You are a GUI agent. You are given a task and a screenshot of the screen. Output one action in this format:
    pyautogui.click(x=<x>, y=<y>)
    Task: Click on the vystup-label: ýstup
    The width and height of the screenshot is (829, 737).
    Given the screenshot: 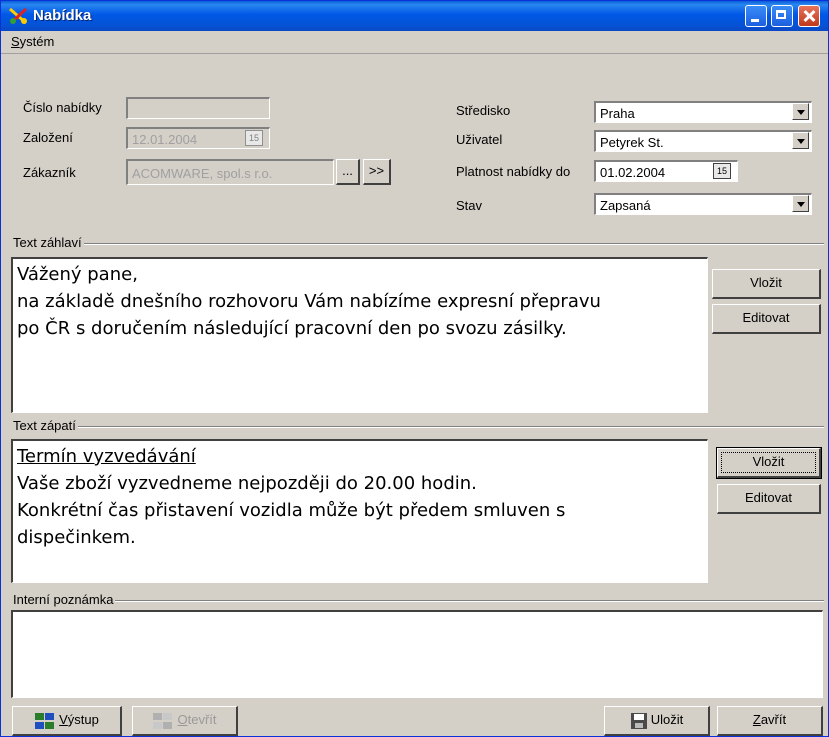 What is the action you would take?
    pyautogui.click(x=83, y=719)
    